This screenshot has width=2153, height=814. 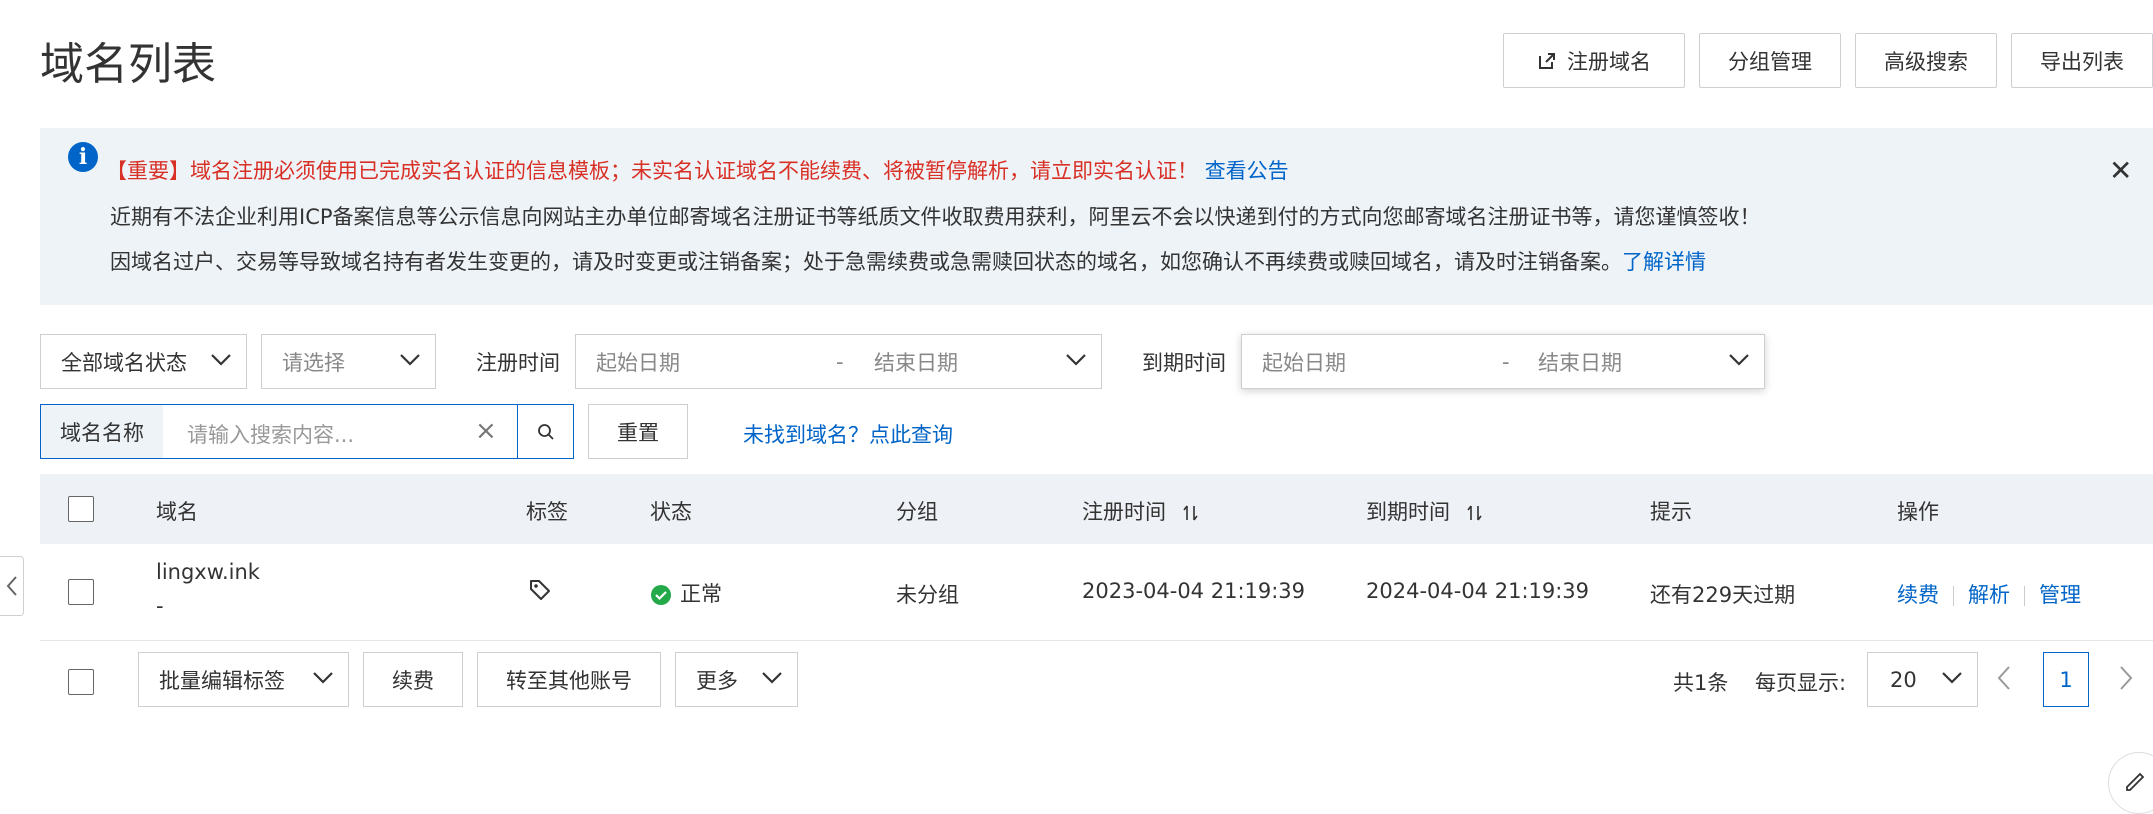 What do you see at coordinates (701, 594) in the screenshot?
I see `status-text: 正常` at bounding box center [701, 594].